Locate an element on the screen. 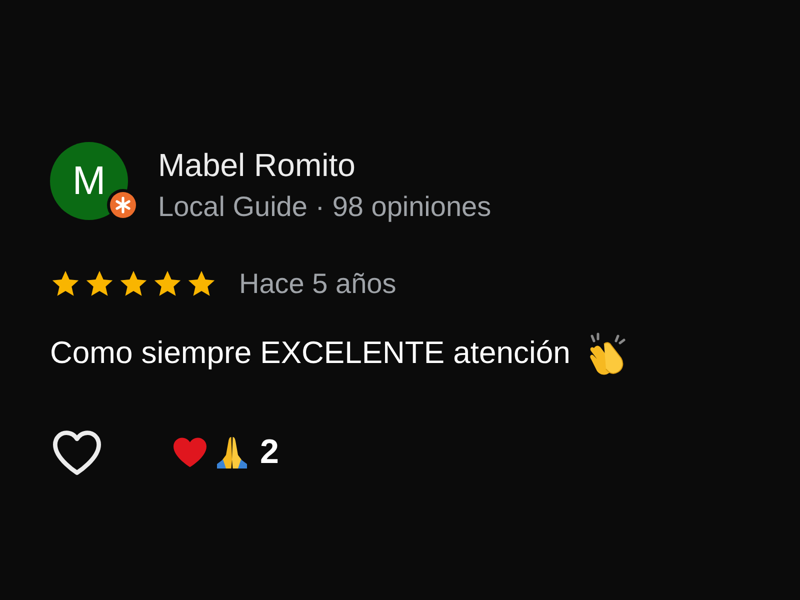 The width and height of the screenshot is (800, 600). like-button is located at coordinates (77, 452).